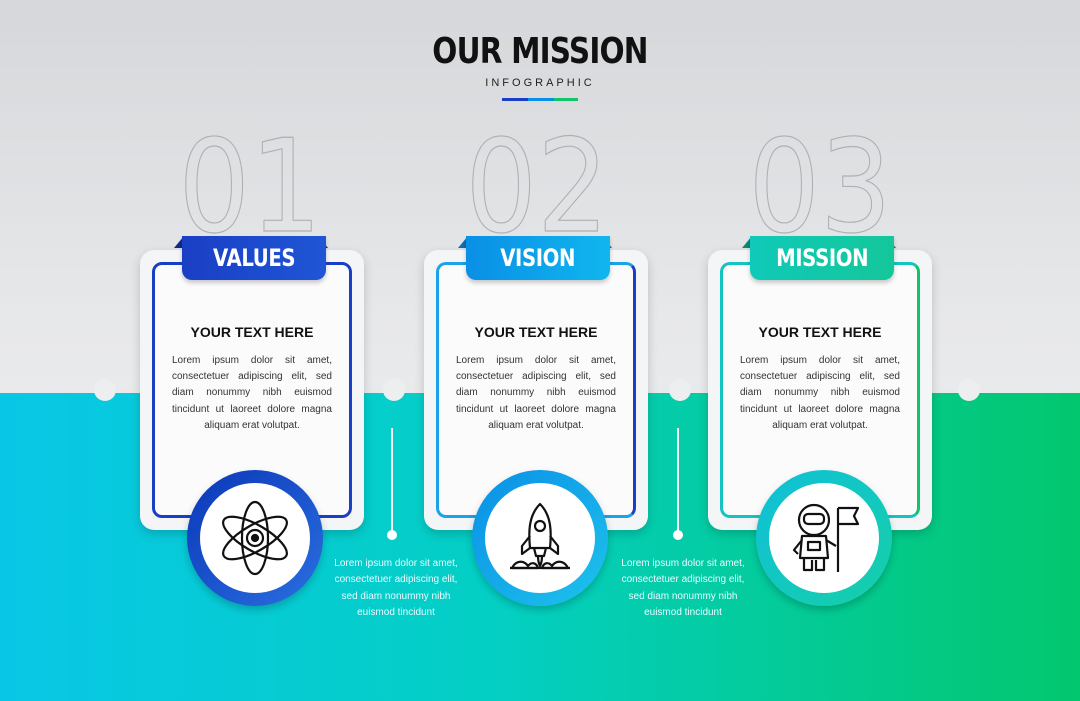 This screenshot has height=701, width=1080. What do you see at coordinates (566, 99) in the screenshot?
I see `title-underline-green` at bounding box center [566, 99].